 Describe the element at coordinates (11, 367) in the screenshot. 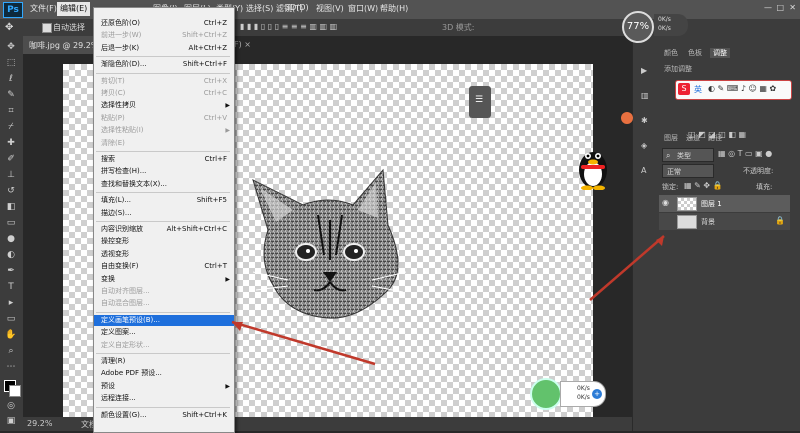

I see `more-tools-icon: ⋯` at that location.